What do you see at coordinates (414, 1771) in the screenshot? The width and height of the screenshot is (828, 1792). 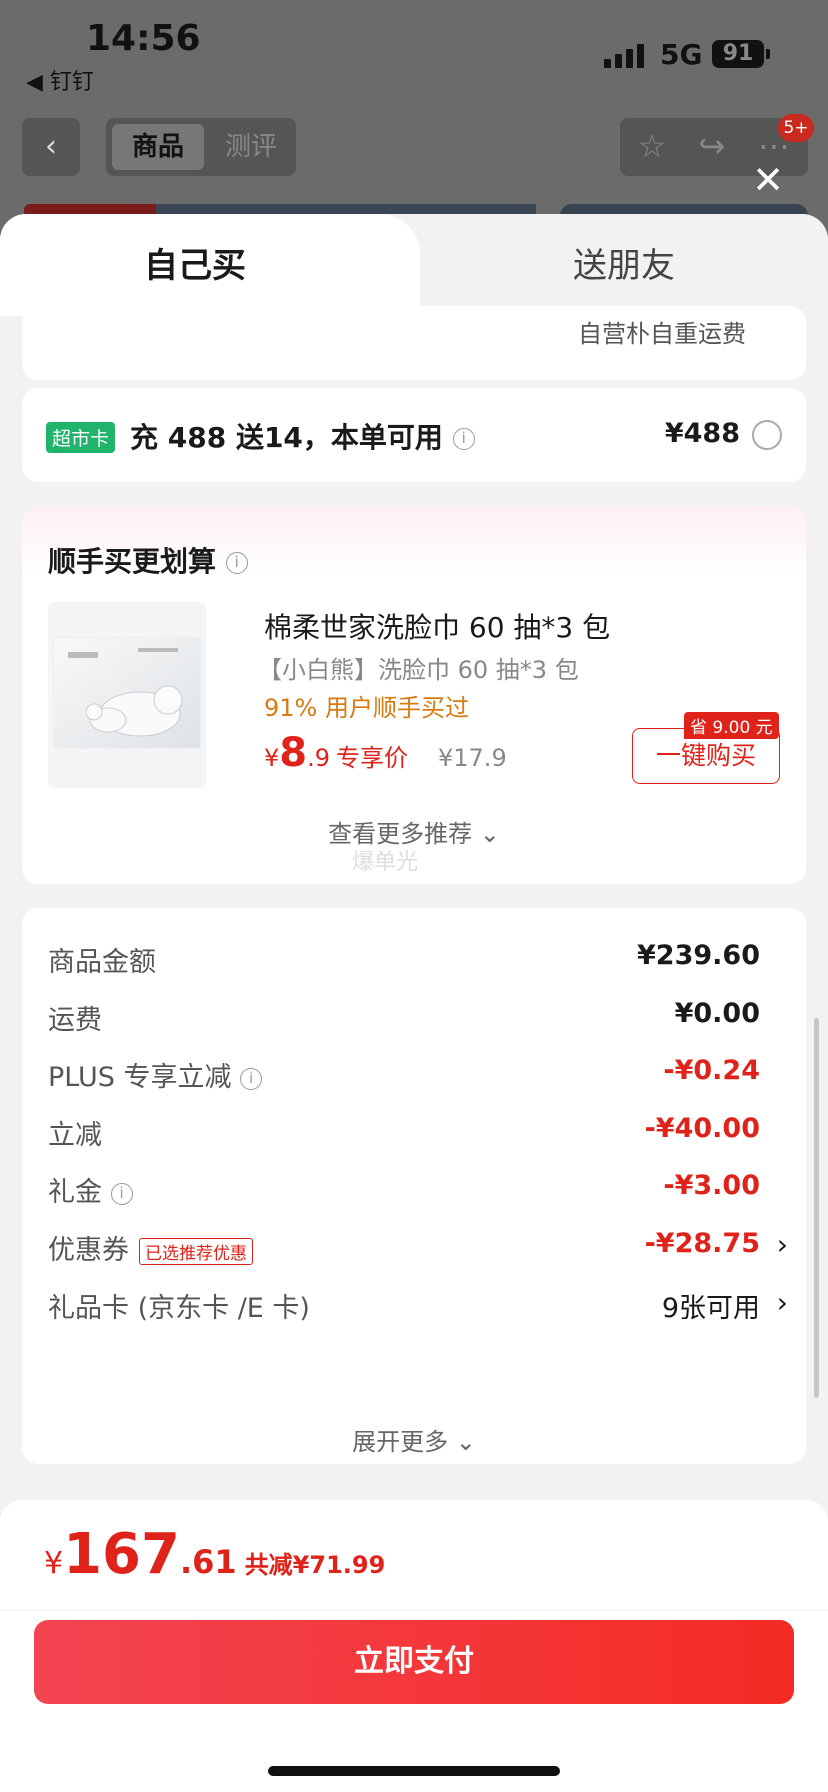 I see `home-indicator` at bounding box center [414, 1771].